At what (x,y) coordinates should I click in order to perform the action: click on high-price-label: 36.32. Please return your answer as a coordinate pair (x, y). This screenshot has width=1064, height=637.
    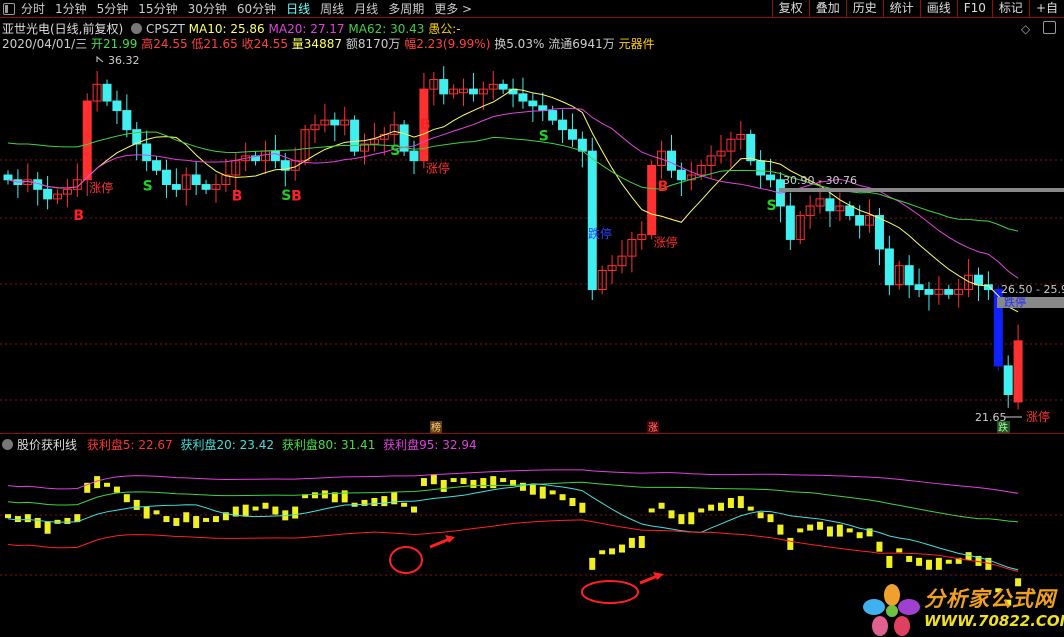
    Looking at the image, I should click on (124, 60).